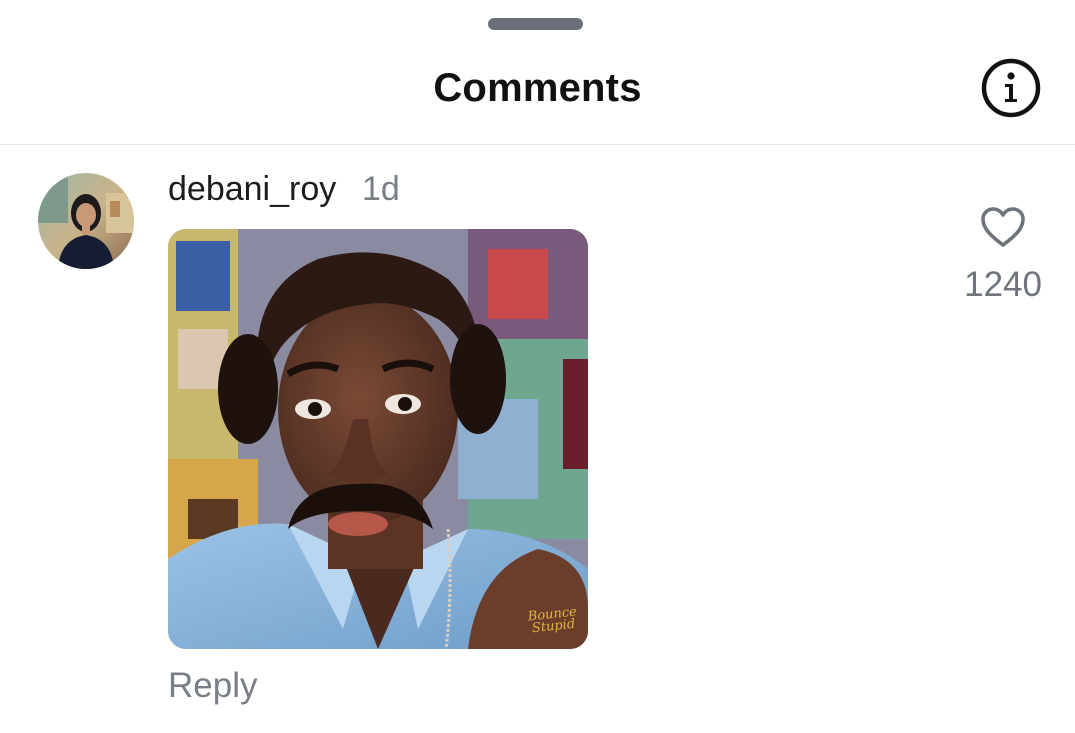  I want to click on user-avatar-photo, so click(86, 221).